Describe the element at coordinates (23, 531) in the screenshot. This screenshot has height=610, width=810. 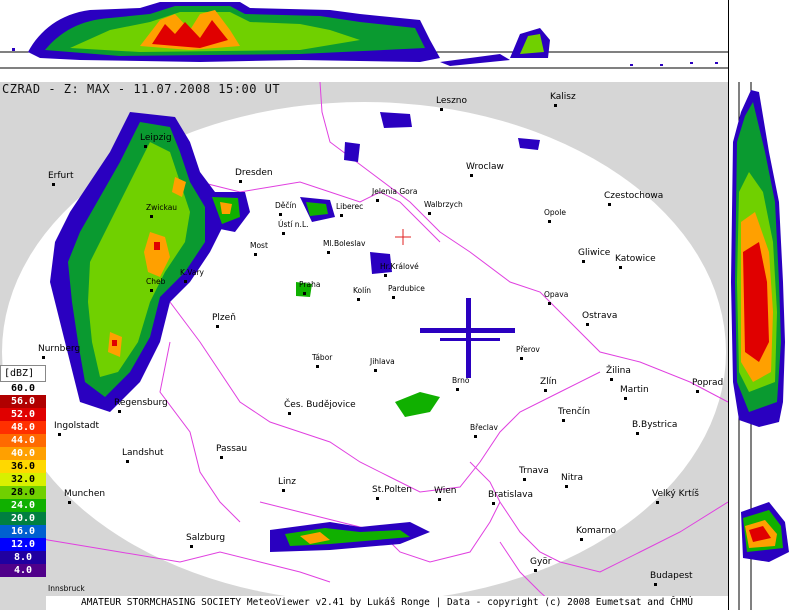
I see `legend-row: 16.0` at that location.